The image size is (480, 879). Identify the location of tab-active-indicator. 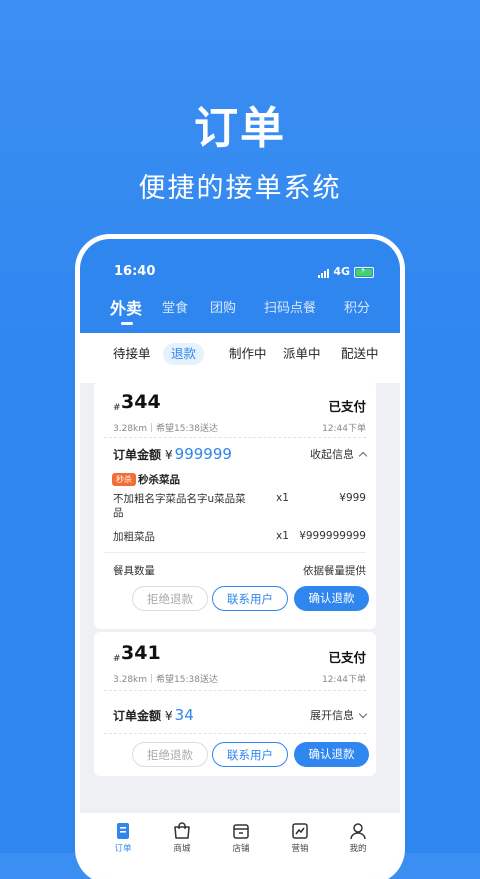
(127, 323).